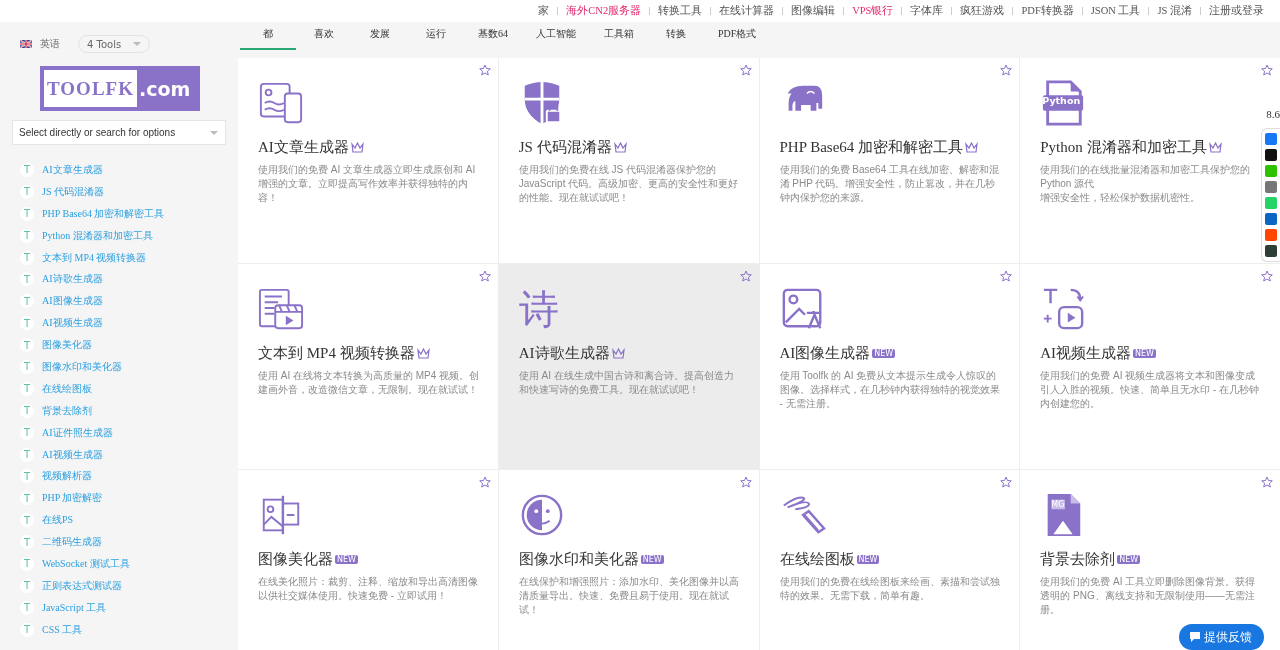  What do you see at coordinates (927, 11) in the screenshot?
I see `top-nav-link: 字体库` at bounding box center [927, 11].